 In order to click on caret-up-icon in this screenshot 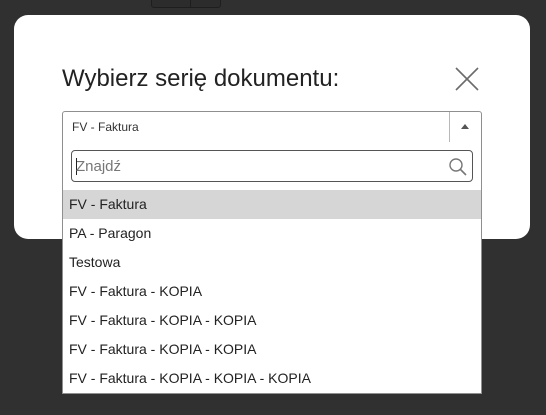, I will do `click(465, 126)`.